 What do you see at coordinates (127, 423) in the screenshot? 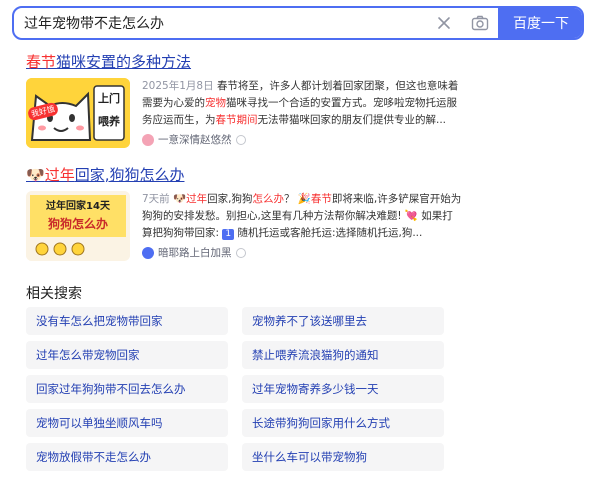
I see `related-search-item: 宠物可以单独坐顺风车吗` at bounding box center [127, 423].